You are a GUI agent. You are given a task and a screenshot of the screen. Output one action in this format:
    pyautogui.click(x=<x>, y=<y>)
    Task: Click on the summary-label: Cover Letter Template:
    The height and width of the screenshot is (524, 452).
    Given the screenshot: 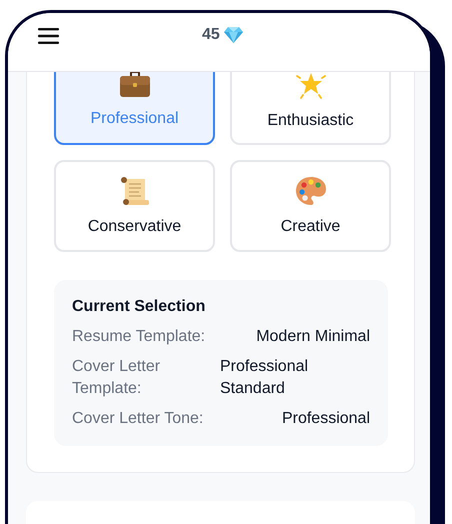 What is the action you would take?
    pyautogui.click(x=117, y=378)
    